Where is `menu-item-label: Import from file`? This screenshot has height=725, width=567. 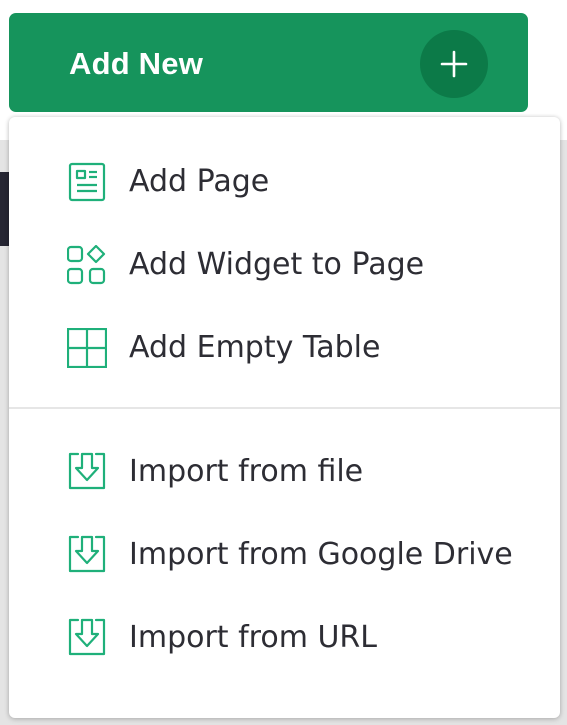 menu-item-label: Import from file is located at coordinates (246, 471).